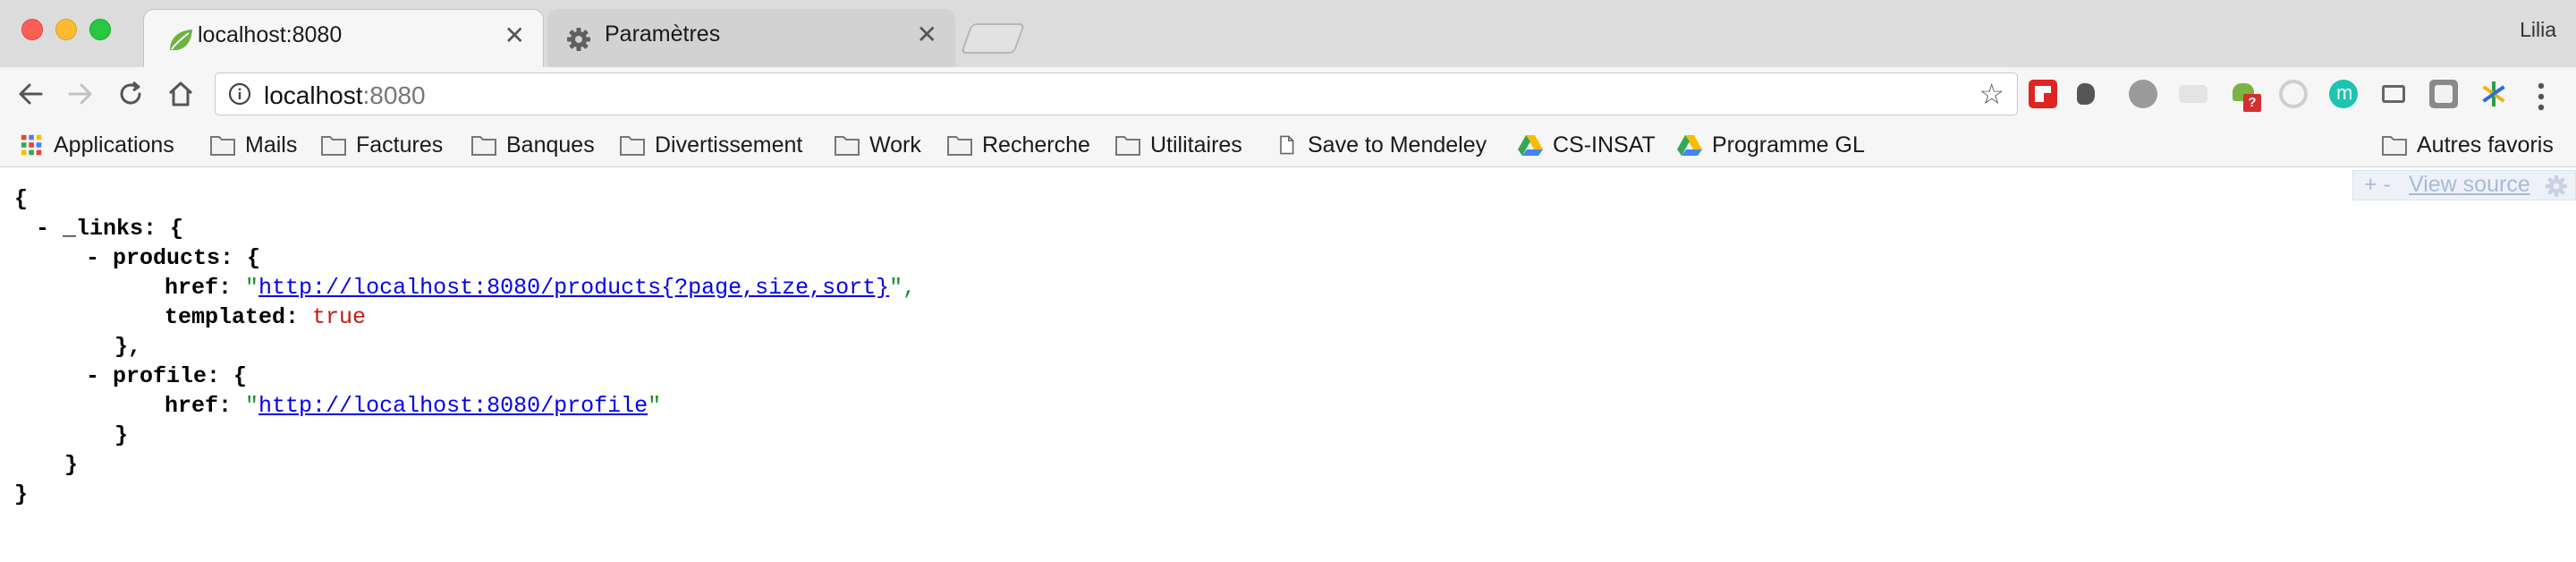 This screenshot has width=2576, height=562. What do you see at coordinates (2193, 94) in the screenshot?
I see `box-extension-icon` at bounding box center [2193, 94].